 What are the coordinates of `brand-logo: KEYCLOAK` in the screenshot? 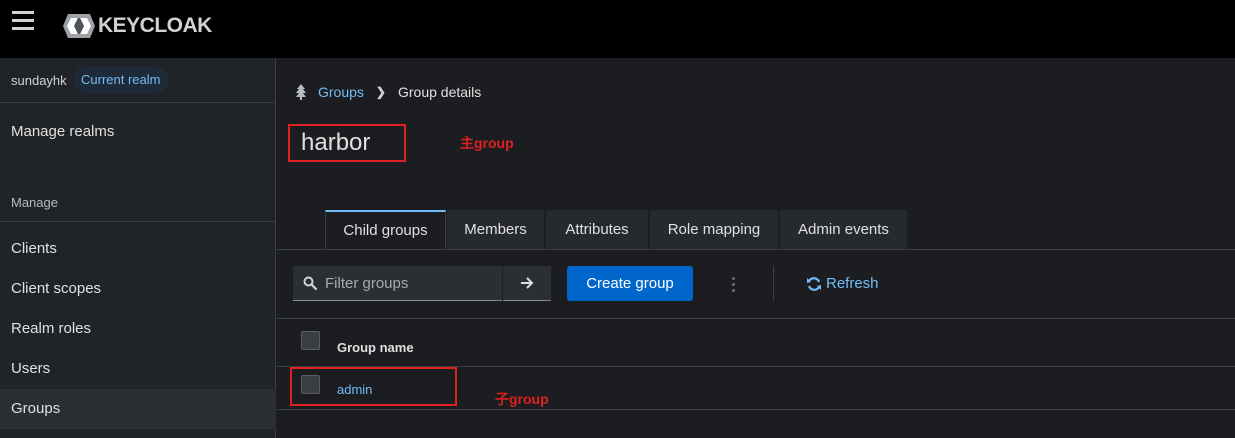 It's located at (137, 26).